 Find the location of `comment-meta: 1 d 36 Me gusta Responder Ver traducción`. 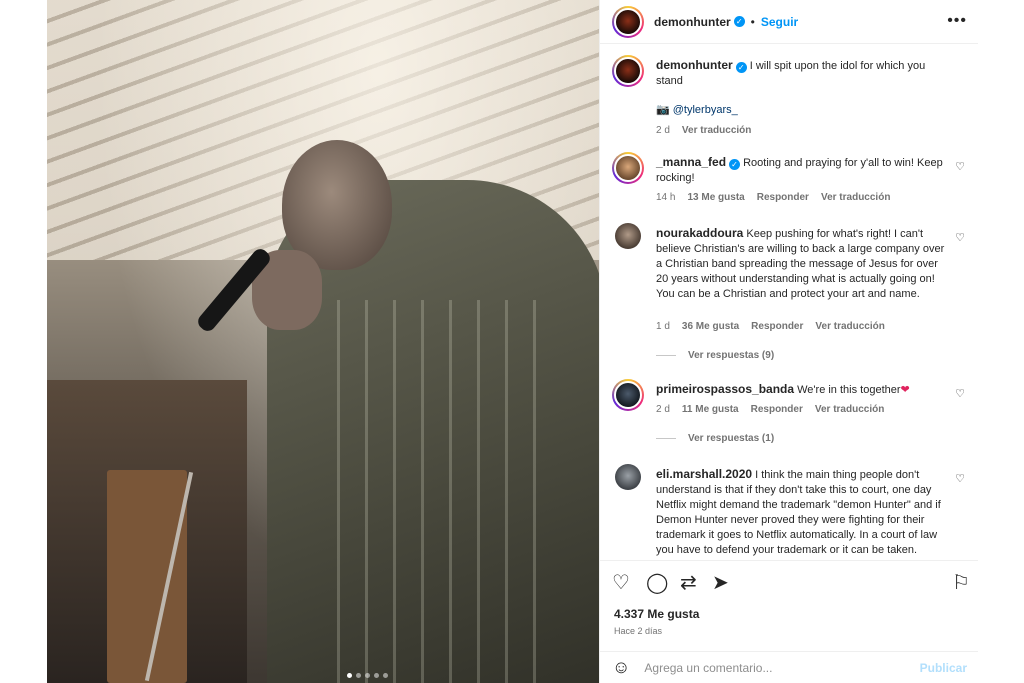

comment-meta: 1 d 36 Me gusta Responder Ver traducción is located at coordinates (770, 326).